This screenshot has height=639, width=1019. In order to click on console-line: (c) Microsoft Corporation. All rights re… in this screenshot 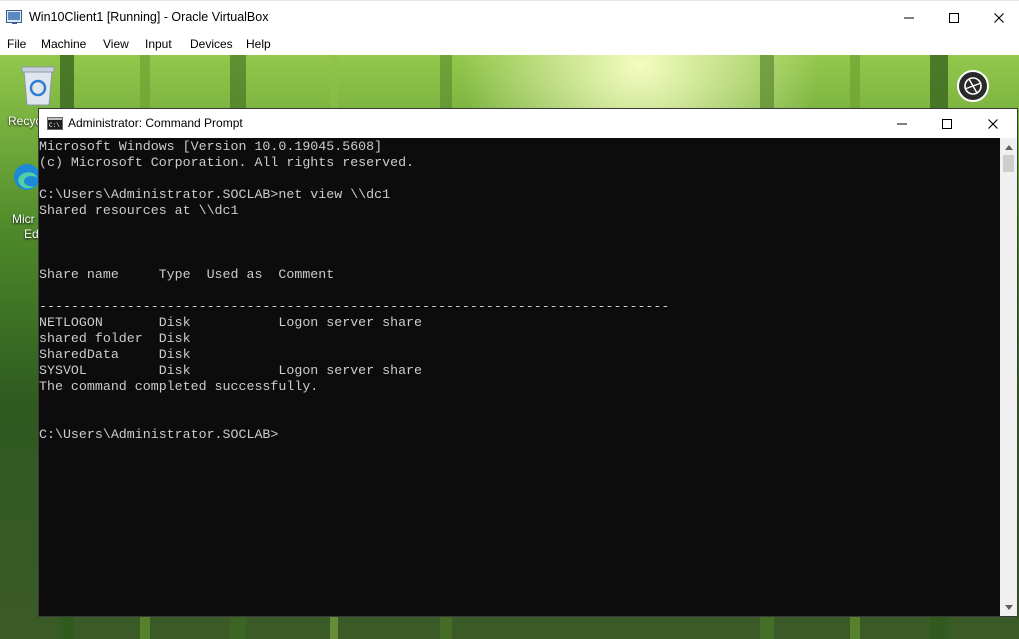, I will do `click(227, 162)`.